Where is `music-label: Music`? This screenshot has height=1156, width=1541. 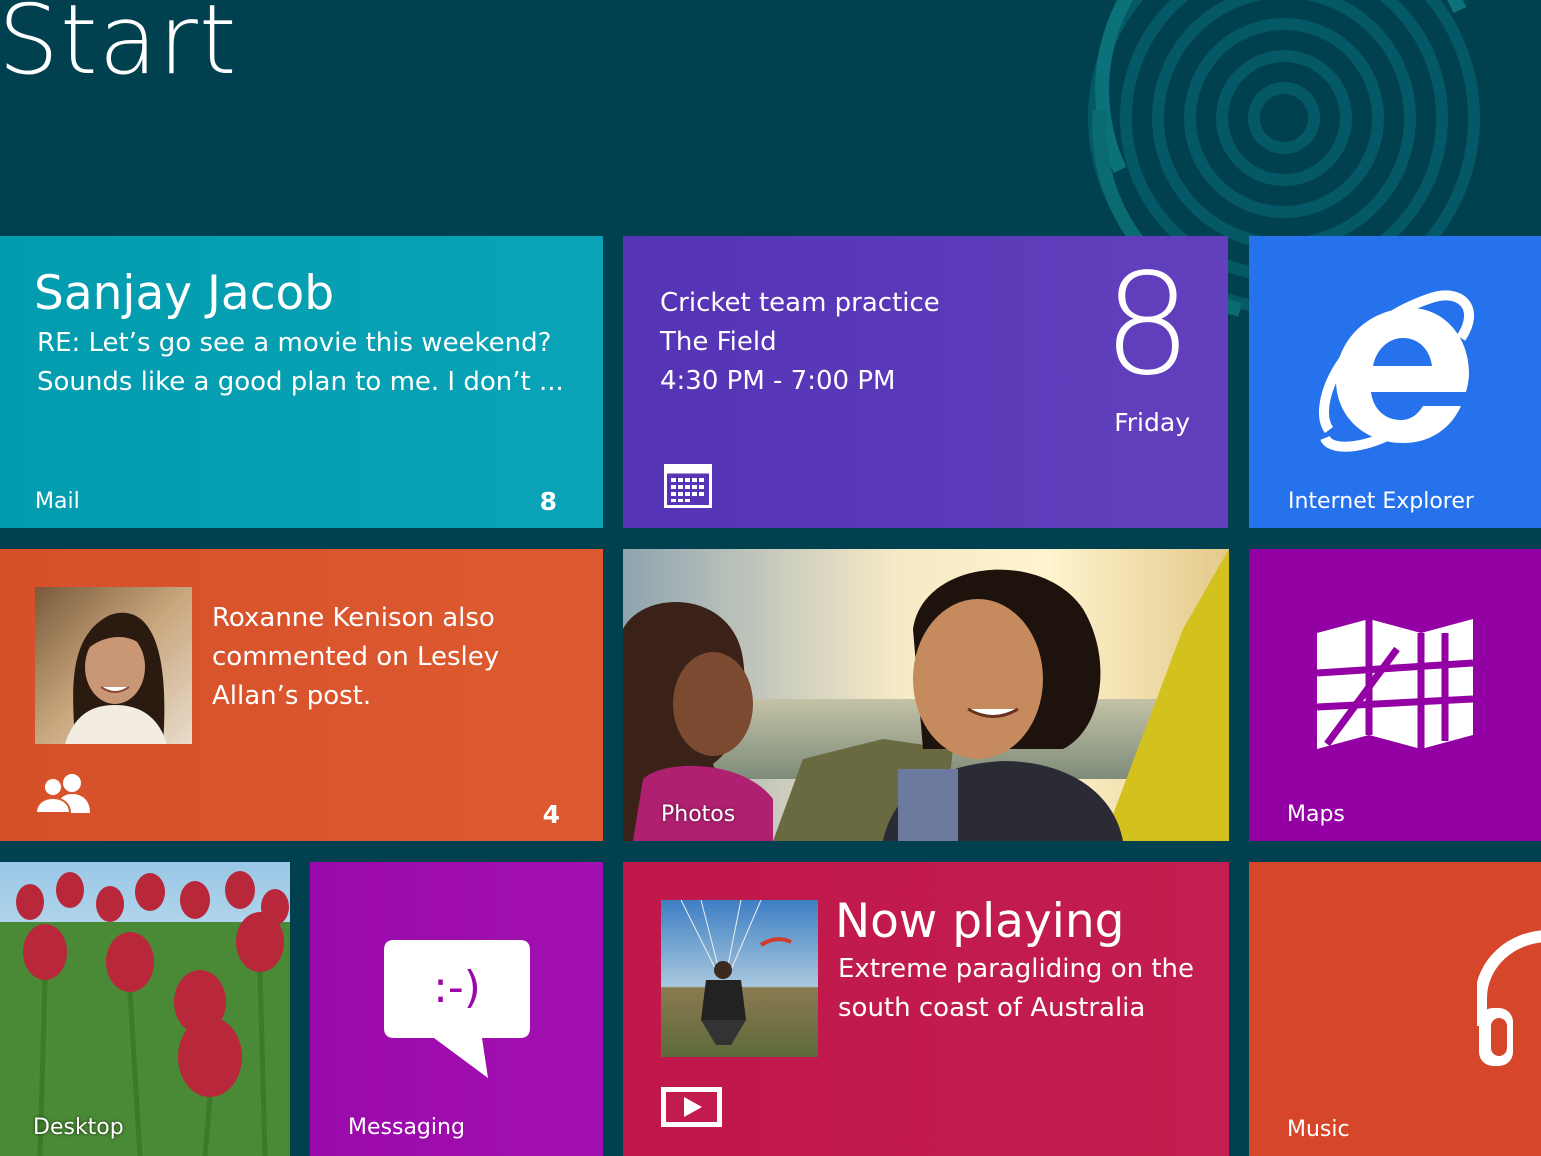
music-label: Music is located at coordinates (1318, 1129).